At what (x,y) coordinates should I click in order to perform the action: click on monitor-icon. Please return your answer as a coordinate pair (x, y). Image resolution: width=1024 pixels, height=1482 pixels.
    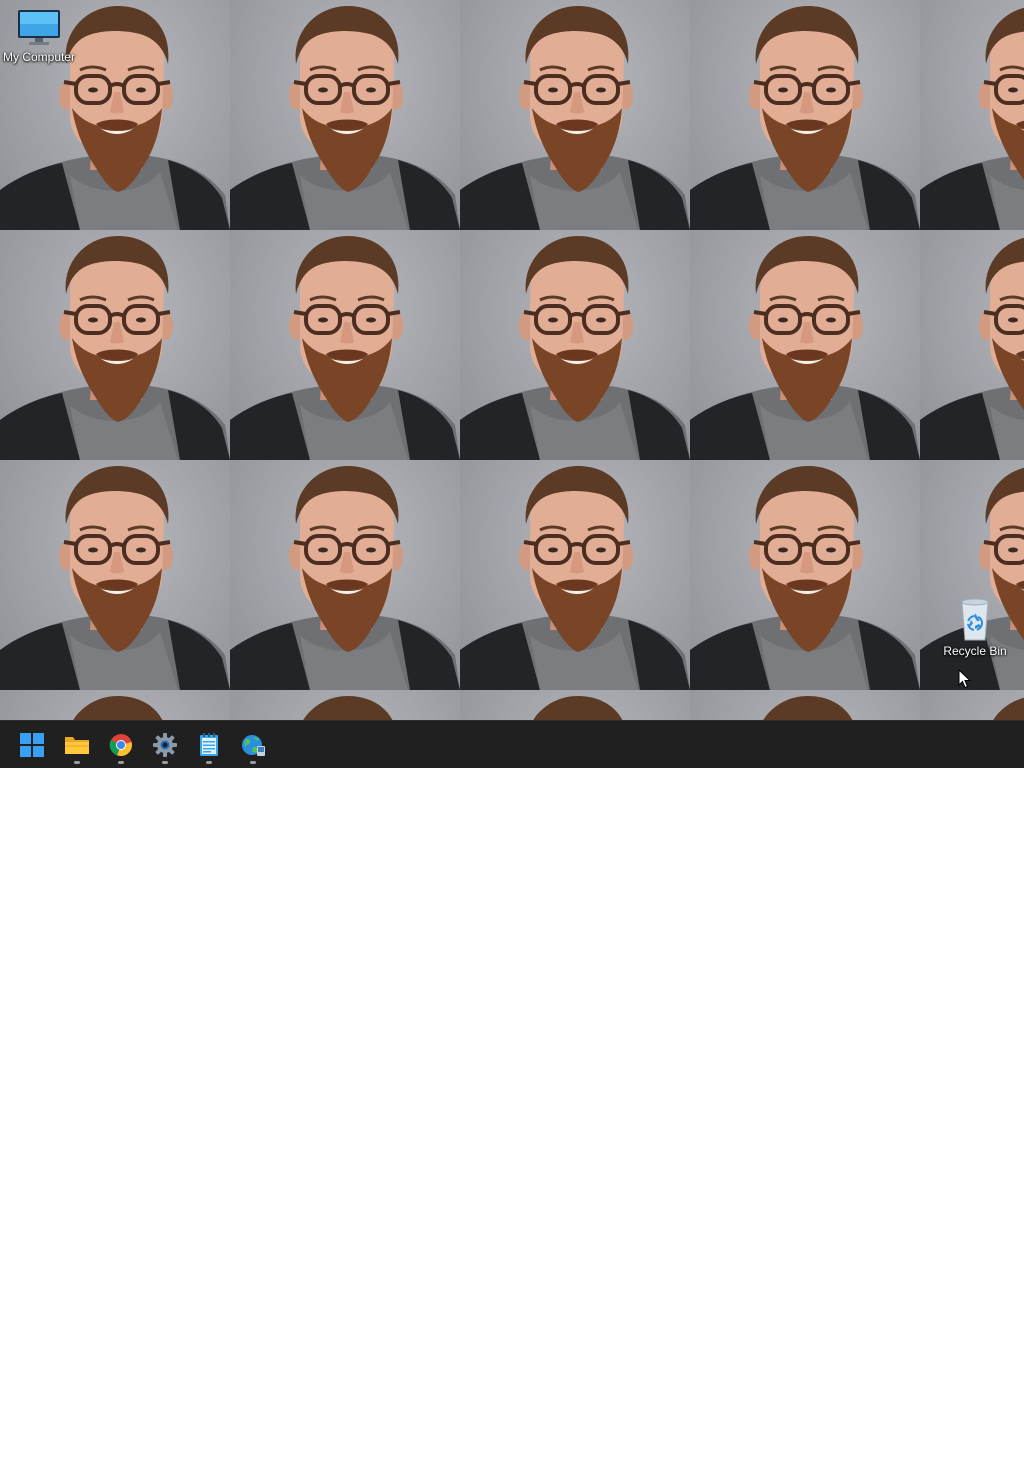
    Looking at the image, I should click on (39, 27).